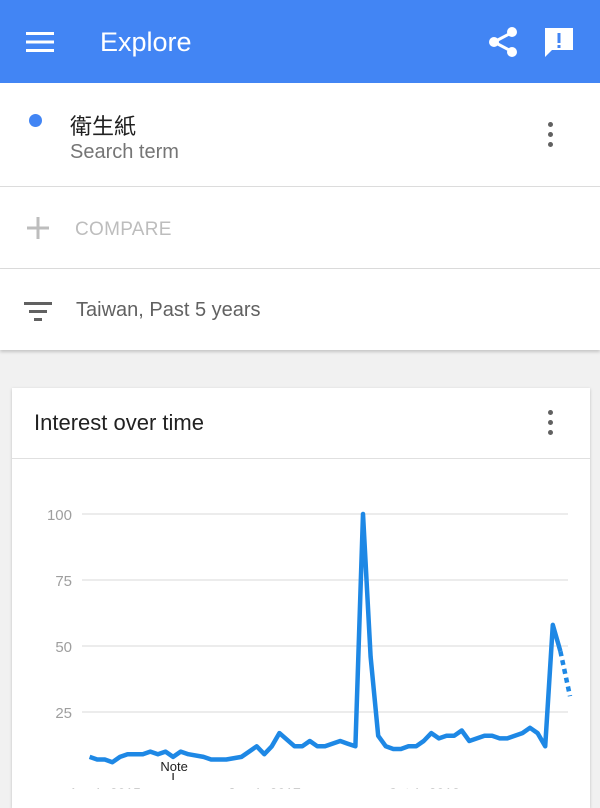  I want to click on y-tick-label: 100, so click(59, 515).